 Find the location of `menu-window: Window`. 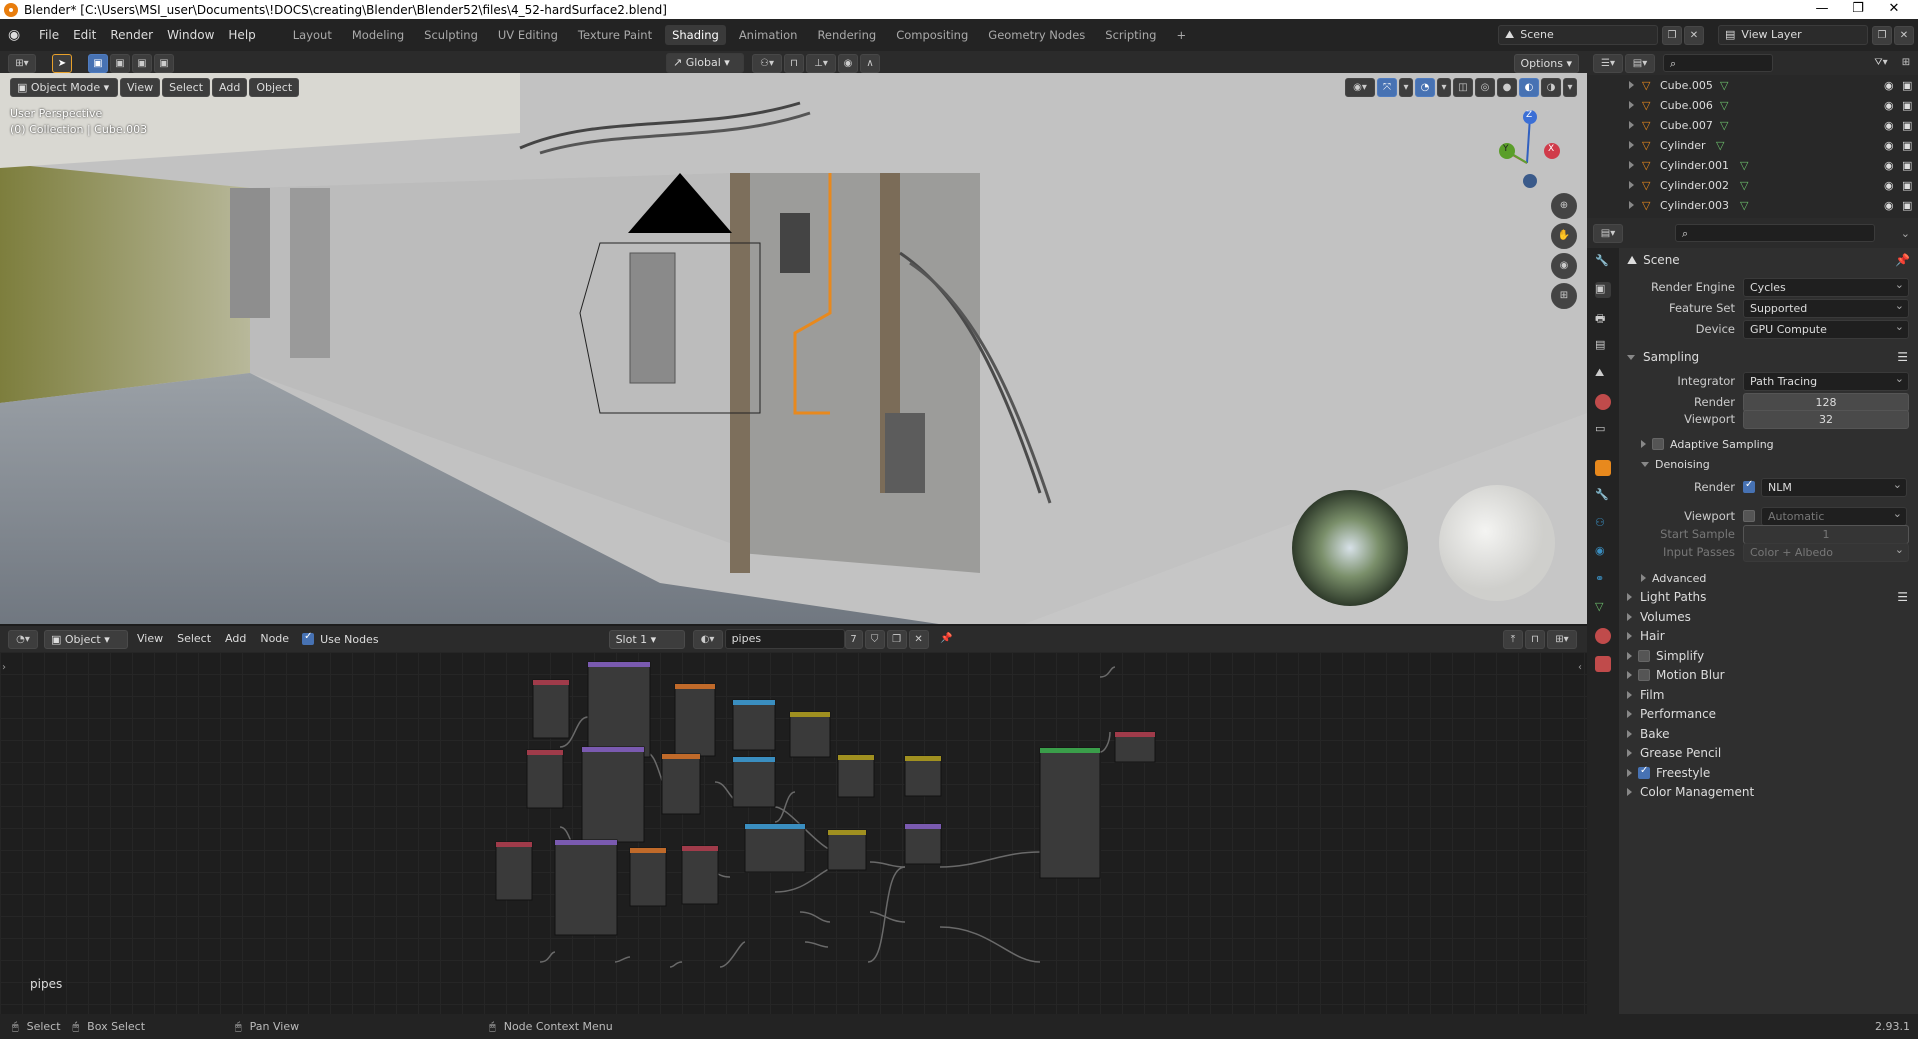

menu-window: Window is located at coordinates (190, 35).